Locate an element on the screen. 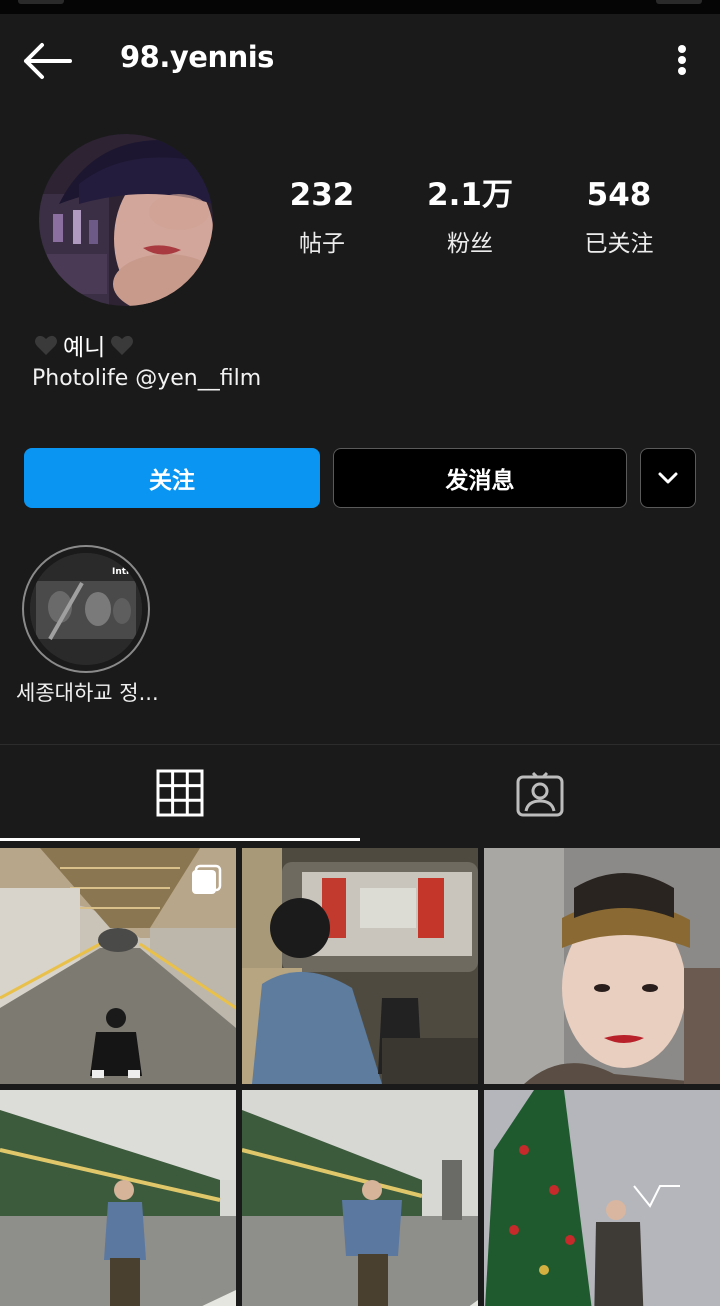 The height and width of the screenshot is (1306, 720). battery-icon is located at coordinates (679, 2).